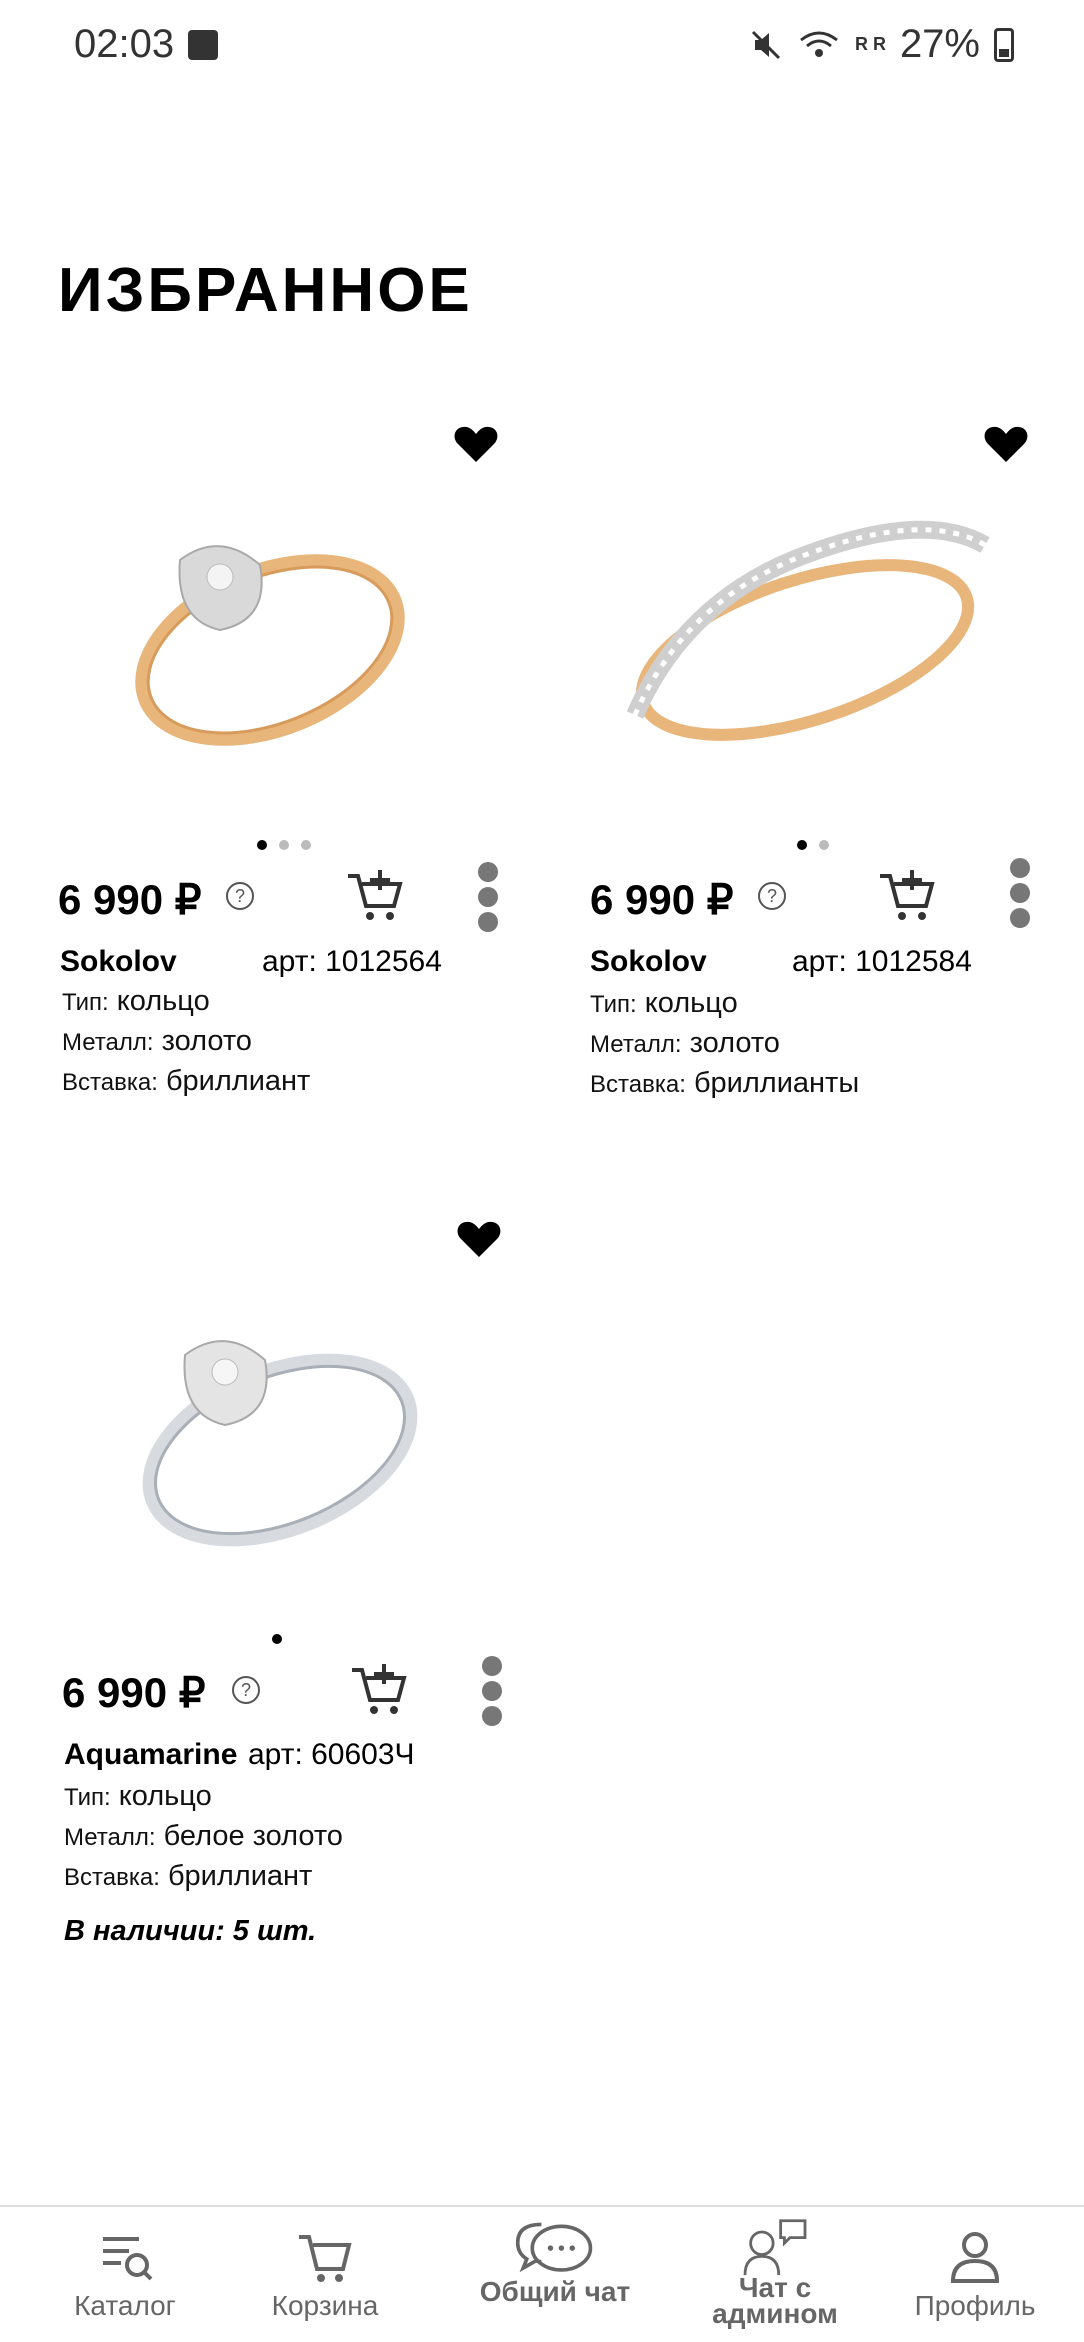 The height and width of the screenshot is (2342, 1084). What do you see at coordinates (775, 2300) in the screenshot?
I see `nav-admin-chat-label: Чат с админом` at bounding box center [775, 2300].